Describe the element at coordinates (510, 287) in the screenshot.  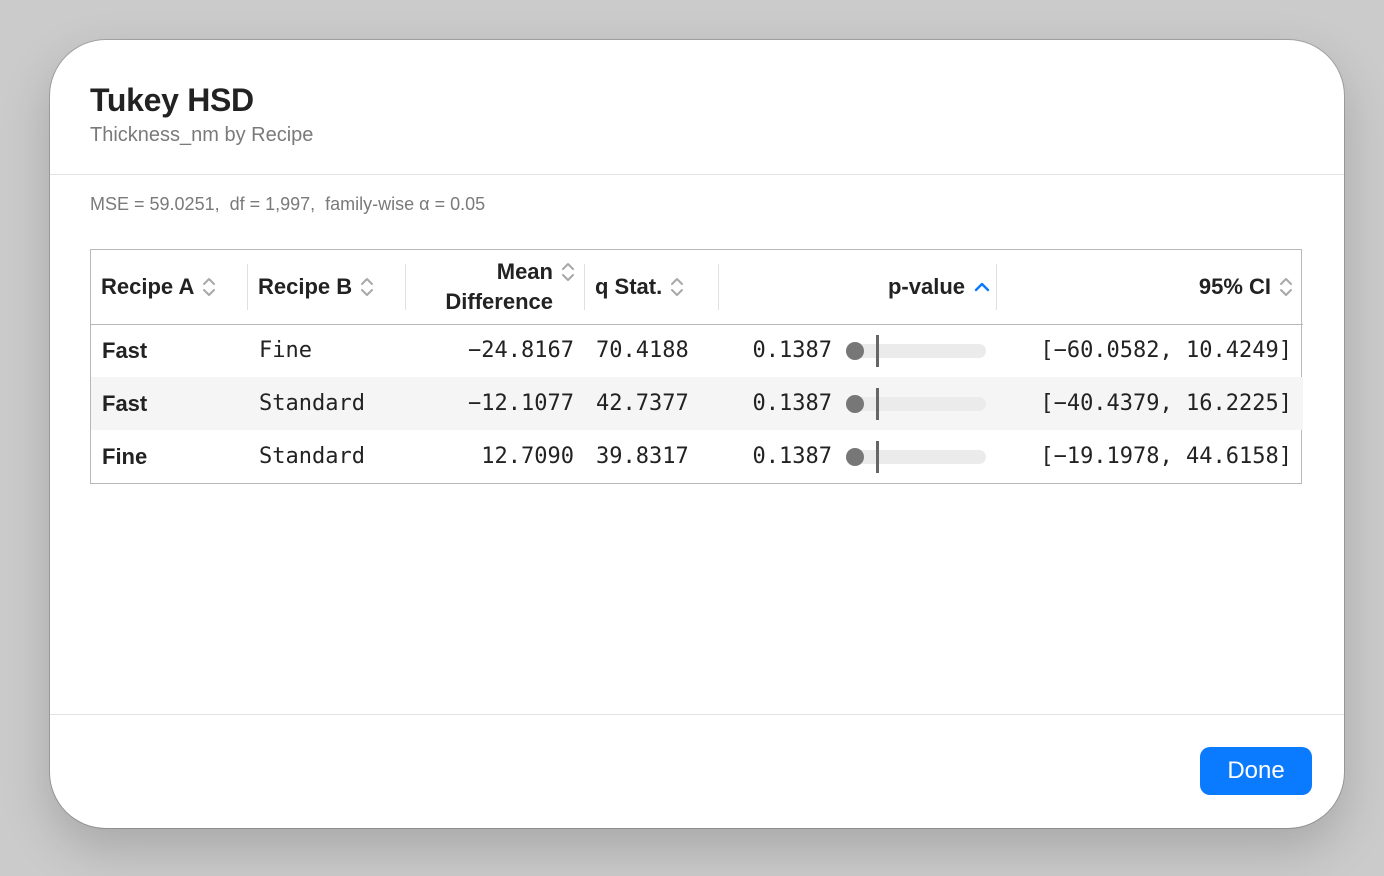
I see `column-header-label: Mean Difference` at that location.